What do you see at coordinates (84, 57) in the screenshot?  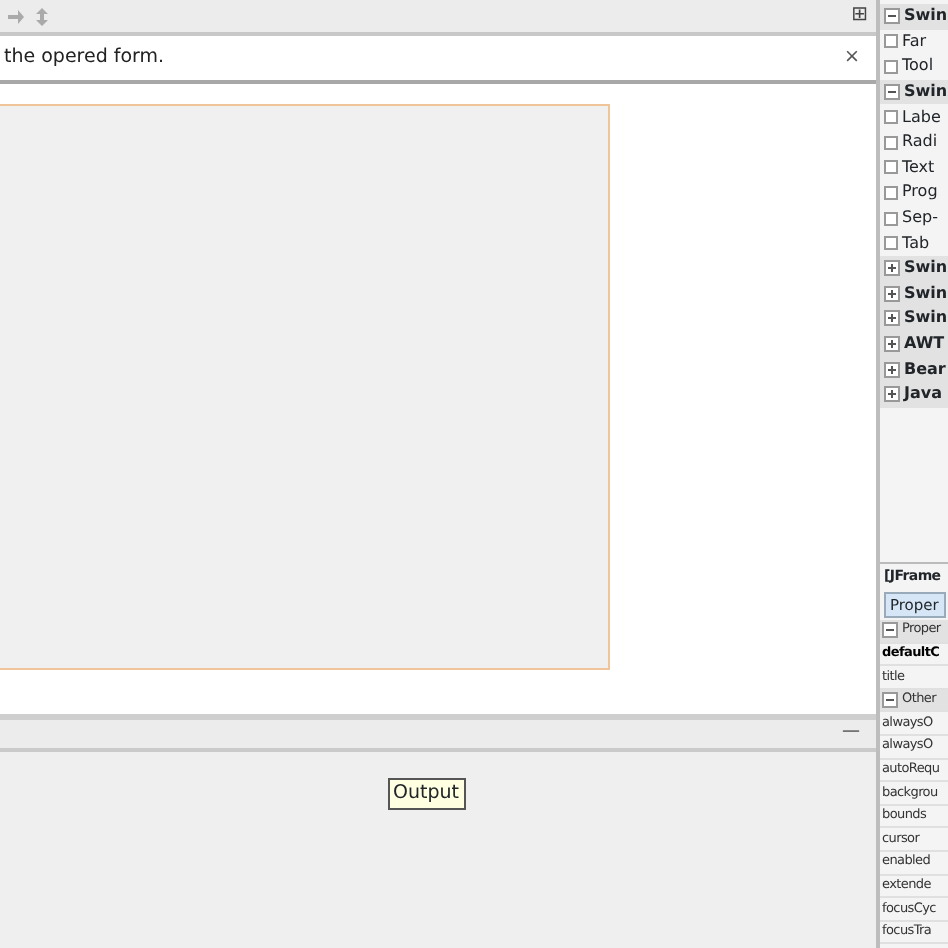 I see `message-text: the opered form.` at bounding box center [84, 57].